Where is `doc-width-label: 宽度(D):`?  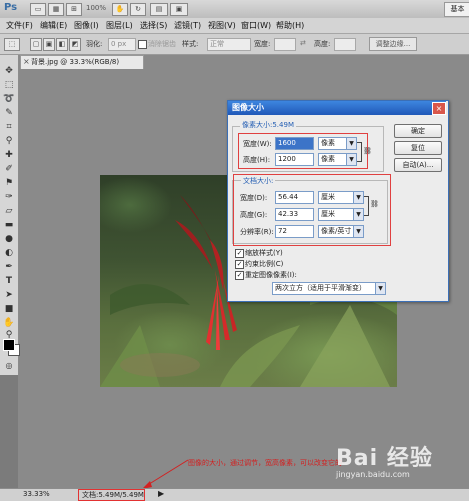
doc-width-label: 宽度(D): is located at coordinates (254, 198).